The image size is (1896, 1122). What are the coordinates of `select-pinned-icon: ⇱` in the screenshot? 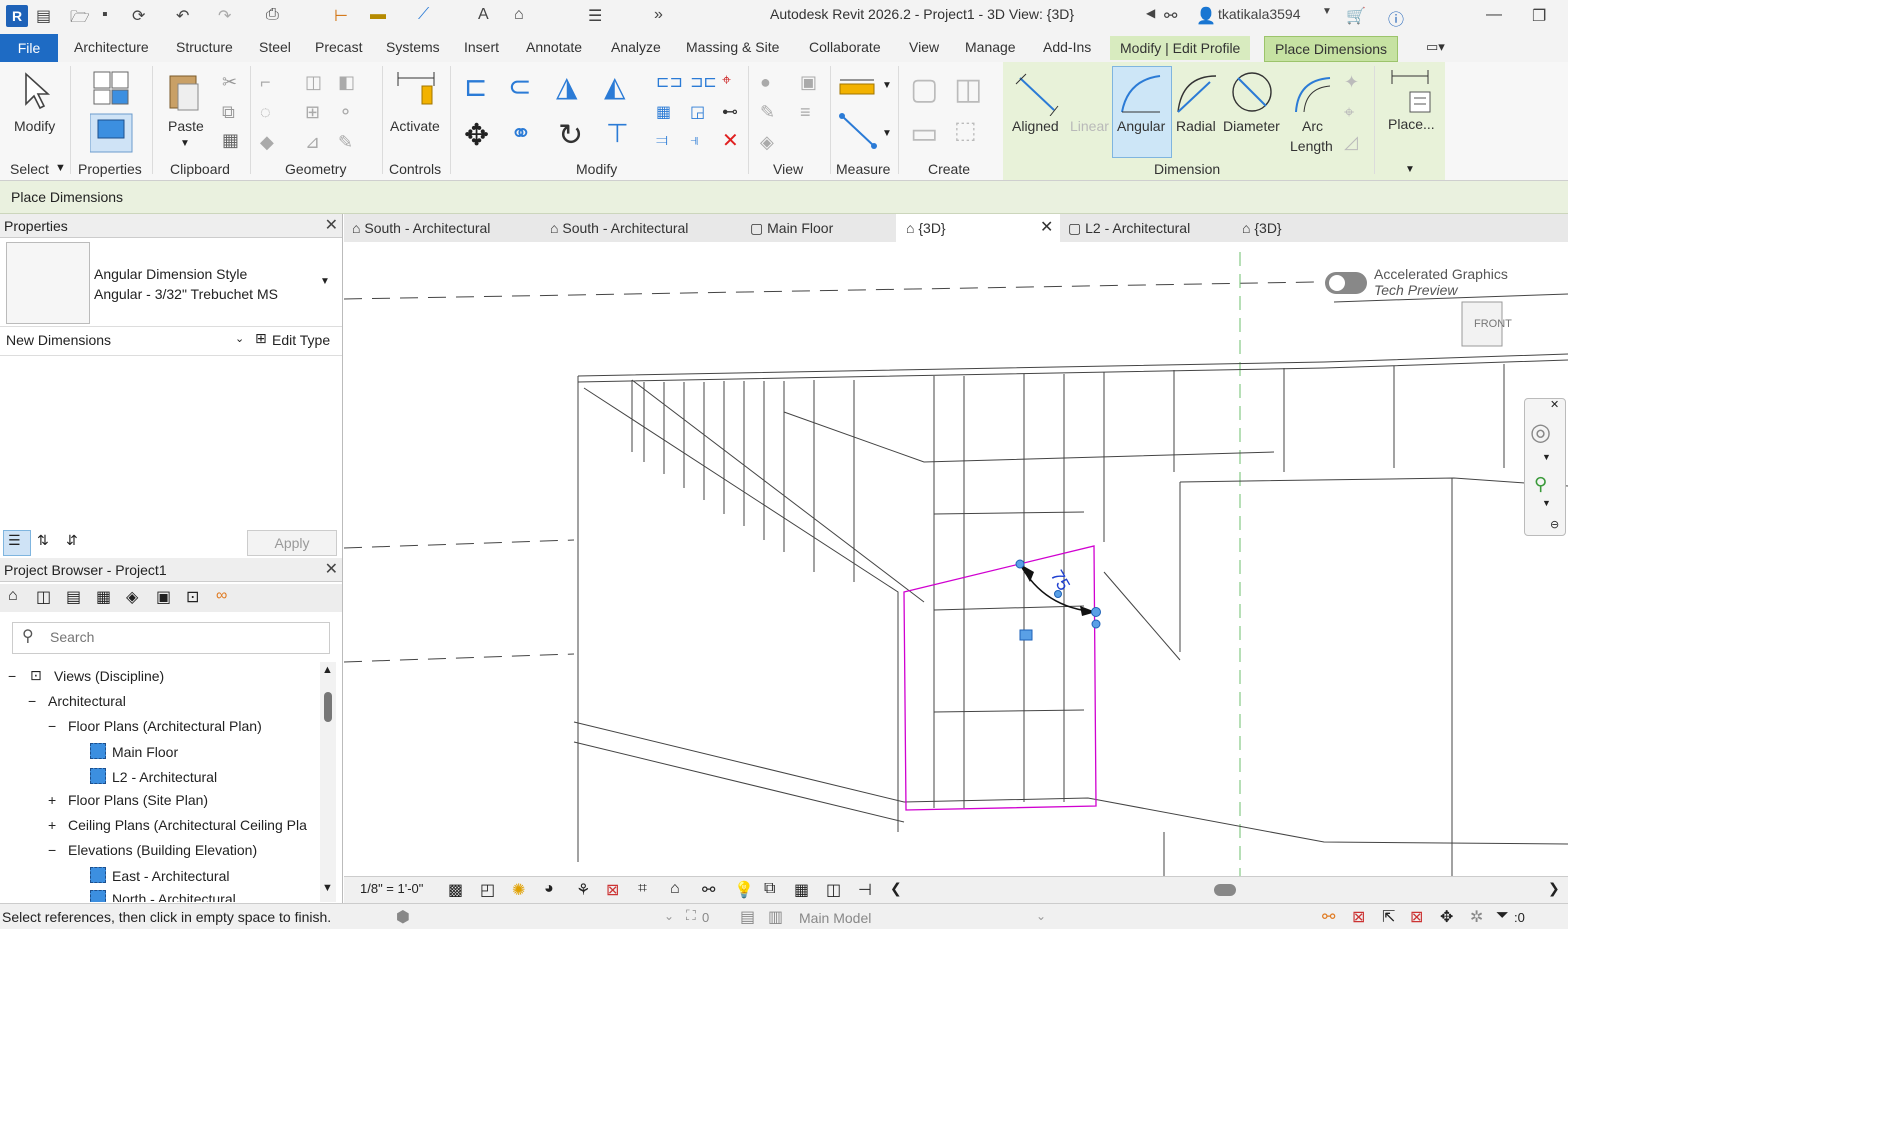 It's located at (1388, 917).